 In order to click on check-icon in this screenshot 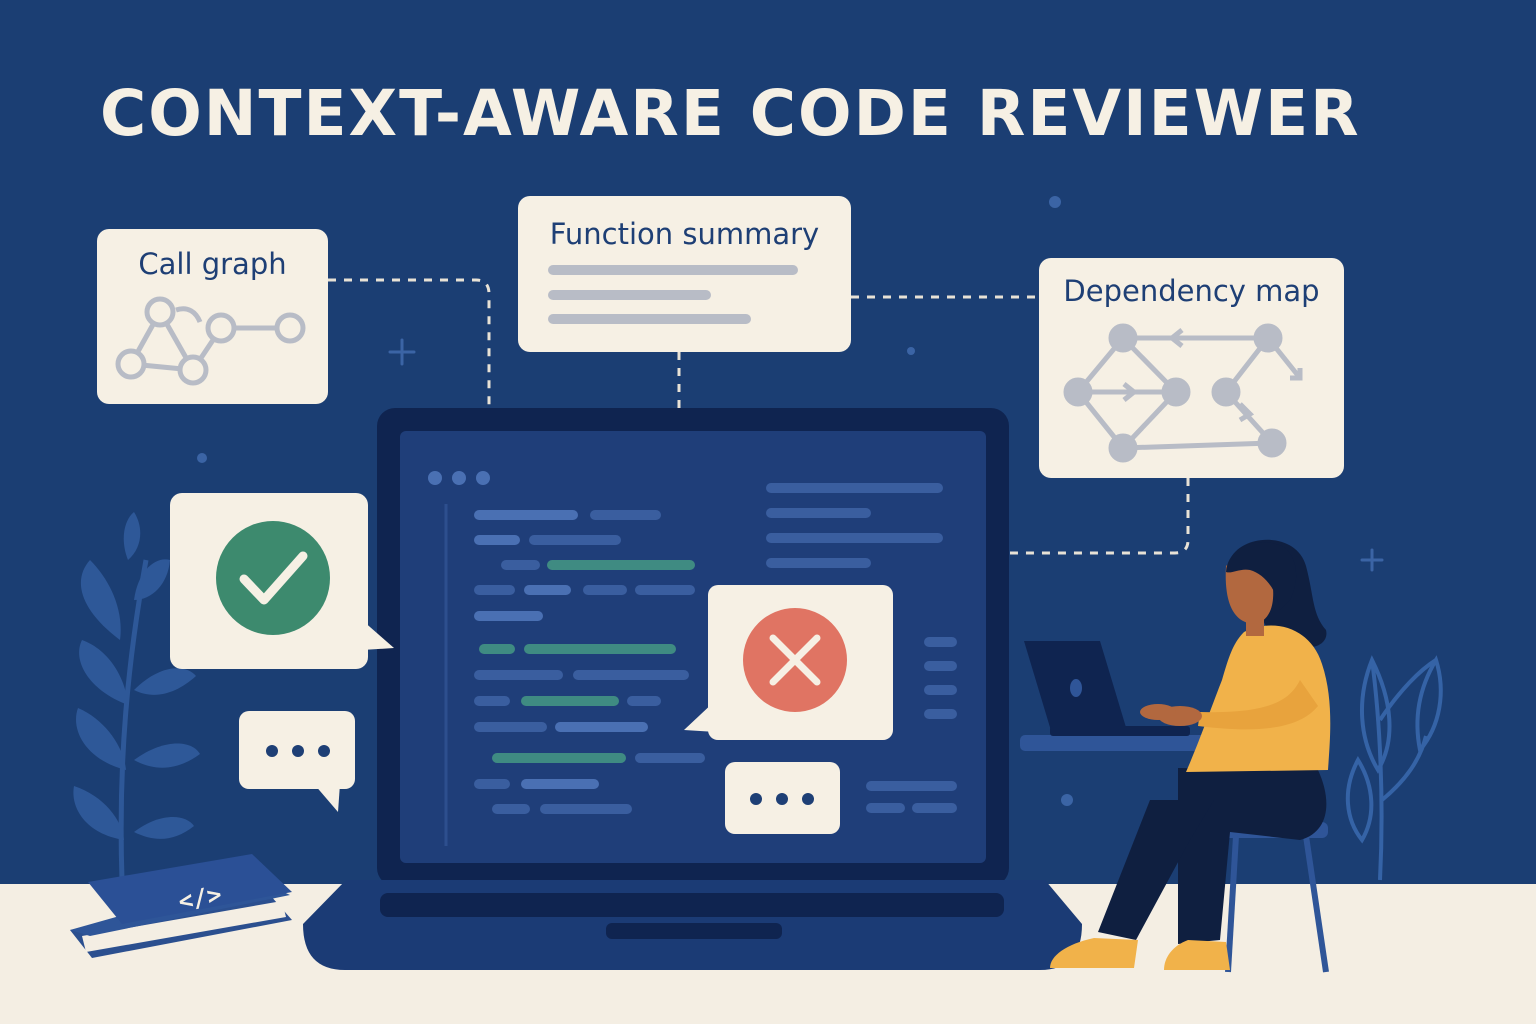, I will do `click(273, 578)`.